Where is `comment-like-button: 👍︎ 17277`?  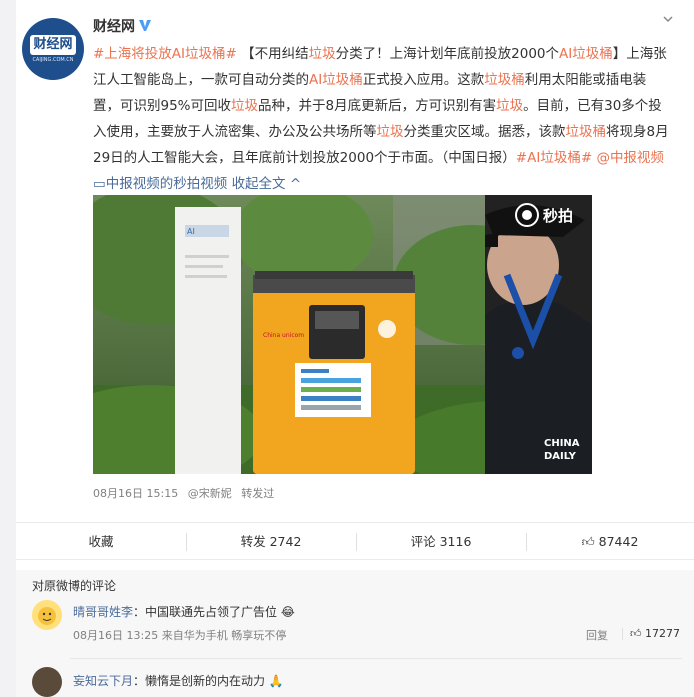 comment-like-button: 👍︎ 17277 is located at coordinates (655, 633).